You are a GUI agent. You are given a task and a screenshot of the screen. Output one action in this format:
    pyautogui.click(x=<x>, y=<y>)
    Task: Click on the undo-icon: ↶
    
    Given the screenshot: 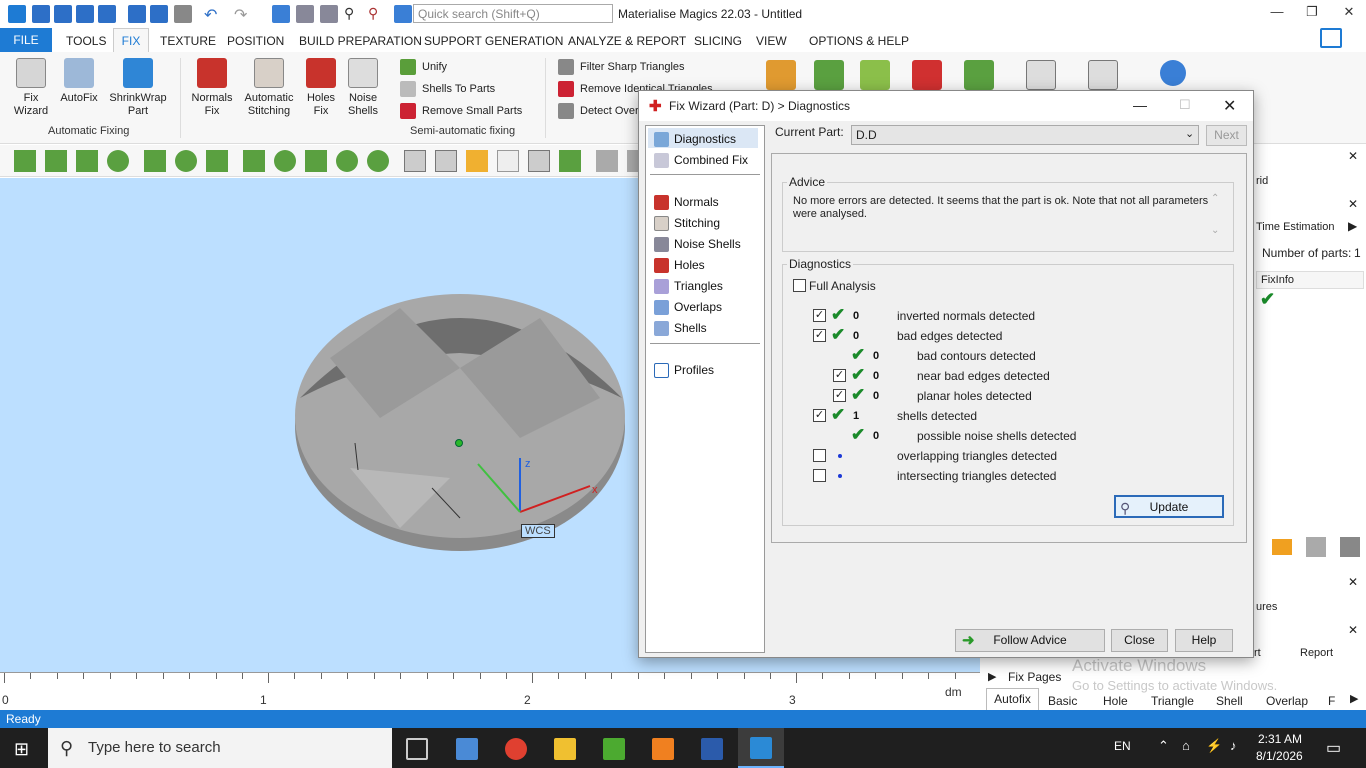 What is the action you would take?
    pyautogui.click(x=213, y=14)
    